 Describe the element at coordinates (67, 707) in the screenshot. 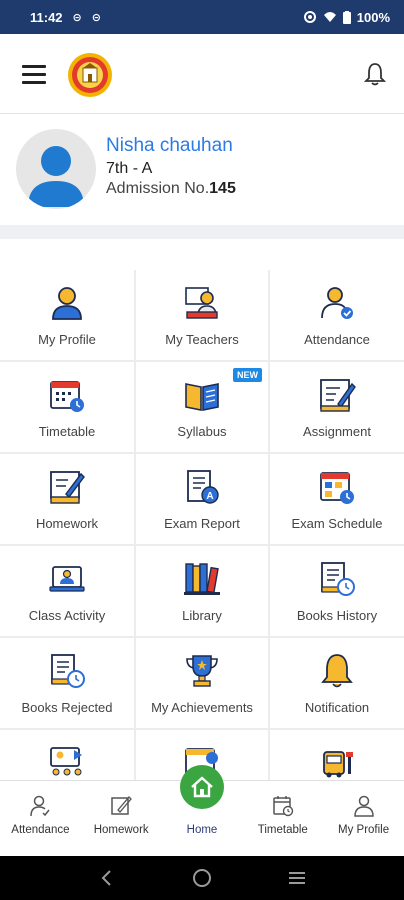

I see `tile-label: Books Rejected` at that location.